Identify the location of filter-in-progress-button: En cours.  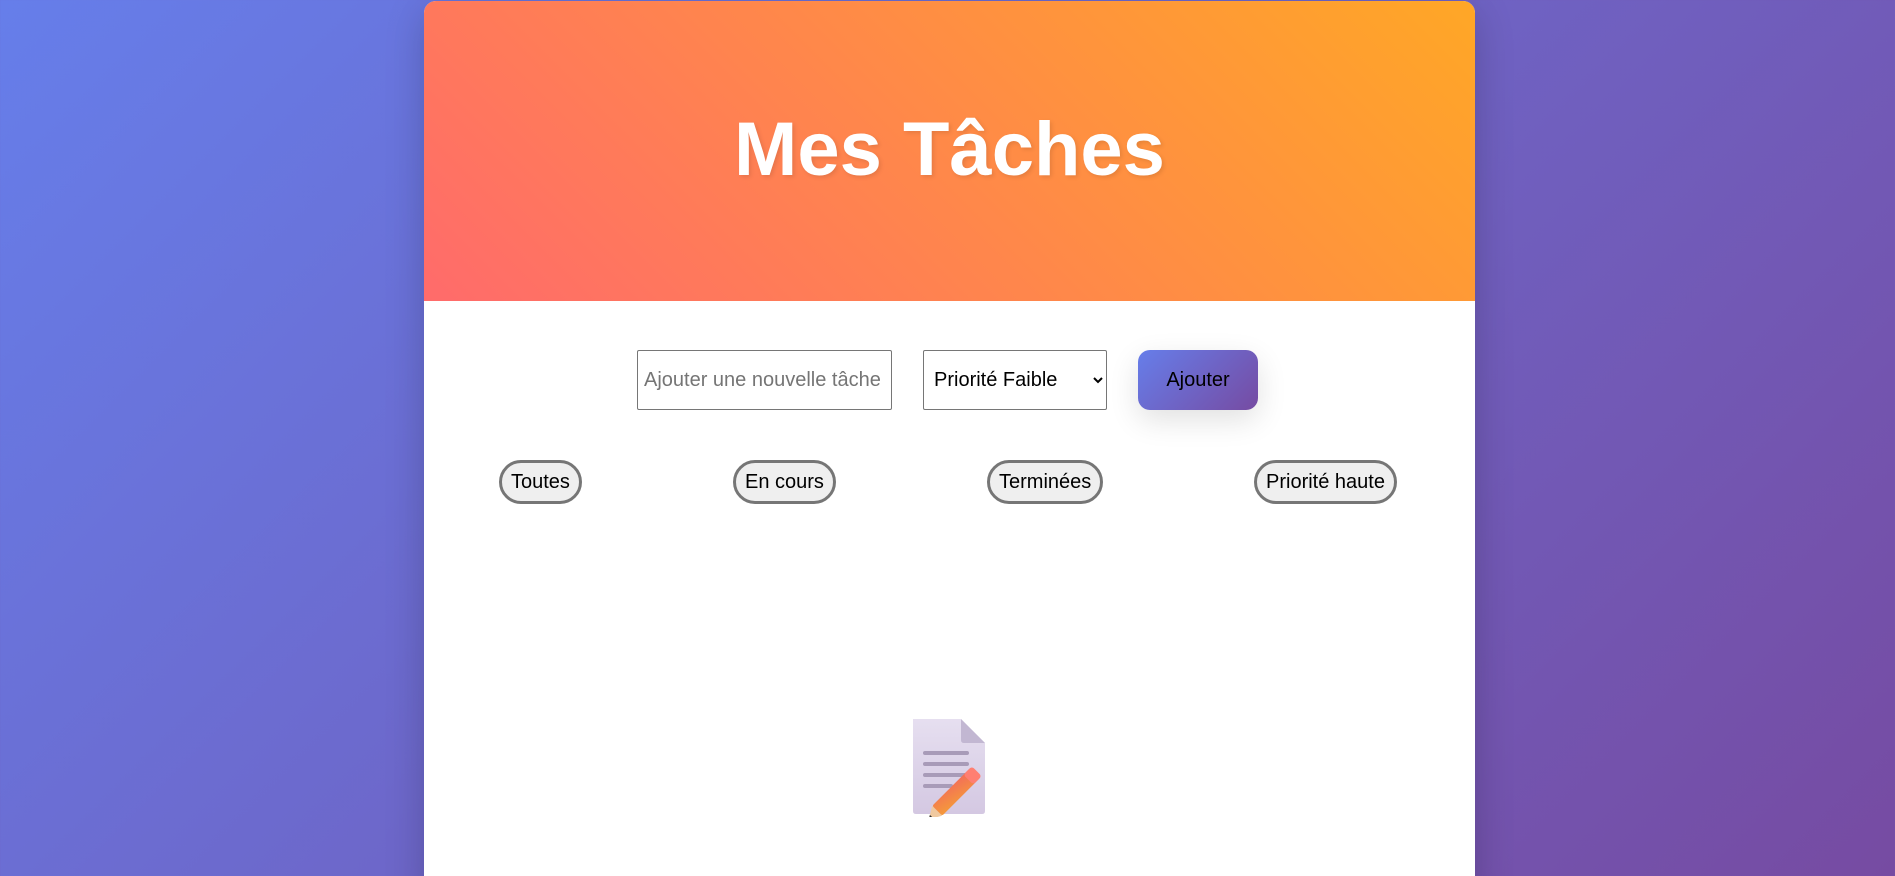
(784, 482).